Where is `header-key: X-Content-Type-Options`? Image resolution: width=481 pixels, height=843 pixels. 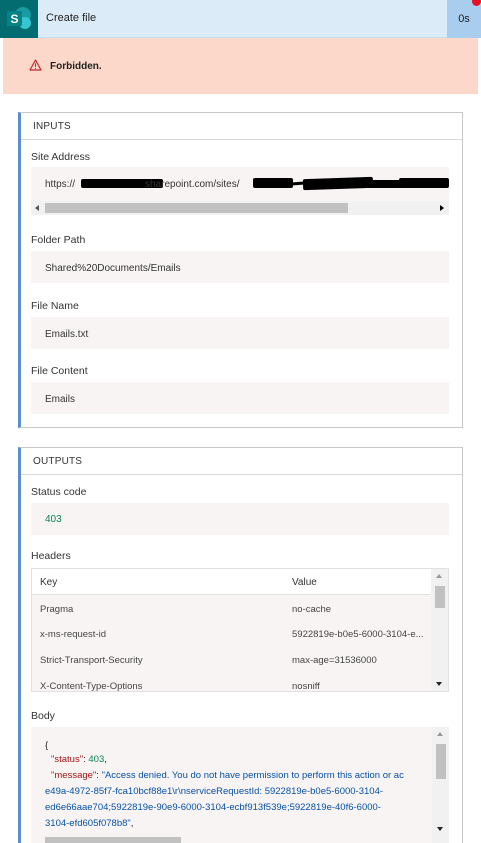 header-key: X-Content-Type-Options is located at coordinates (91, 686).